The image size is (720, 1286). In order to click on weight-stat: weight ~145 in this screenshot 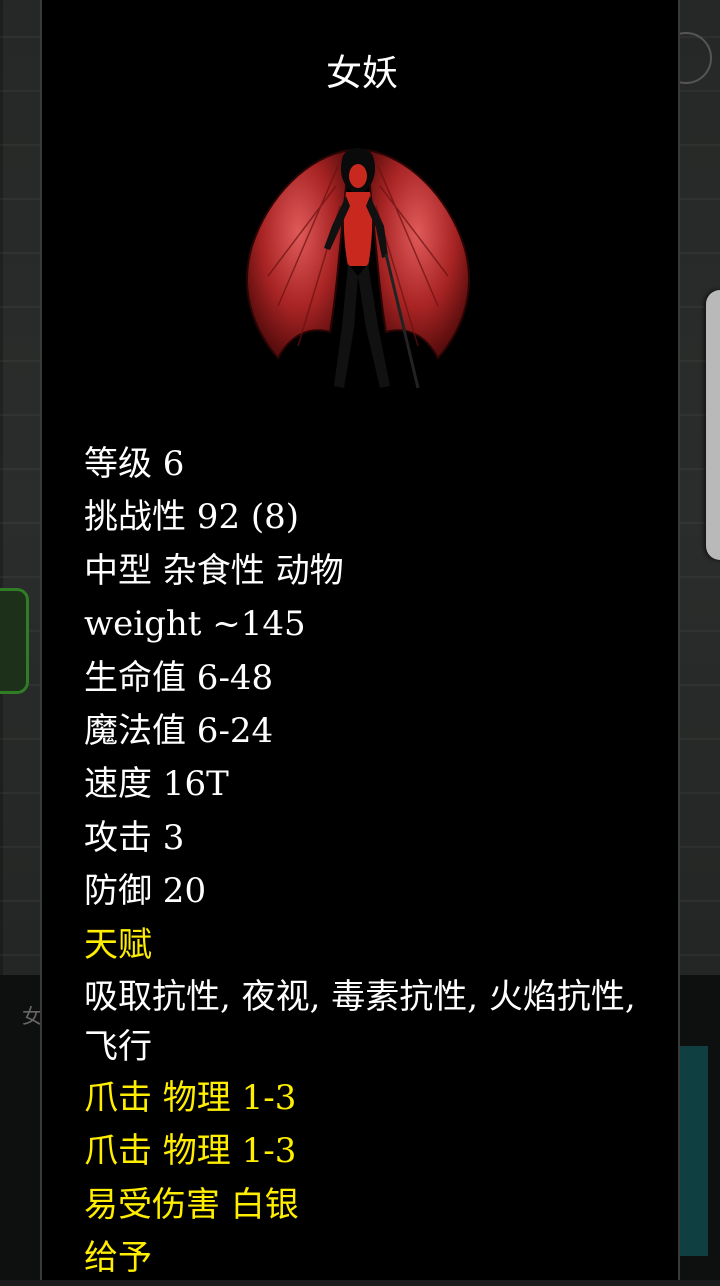, I will do `click(195, 624)`.